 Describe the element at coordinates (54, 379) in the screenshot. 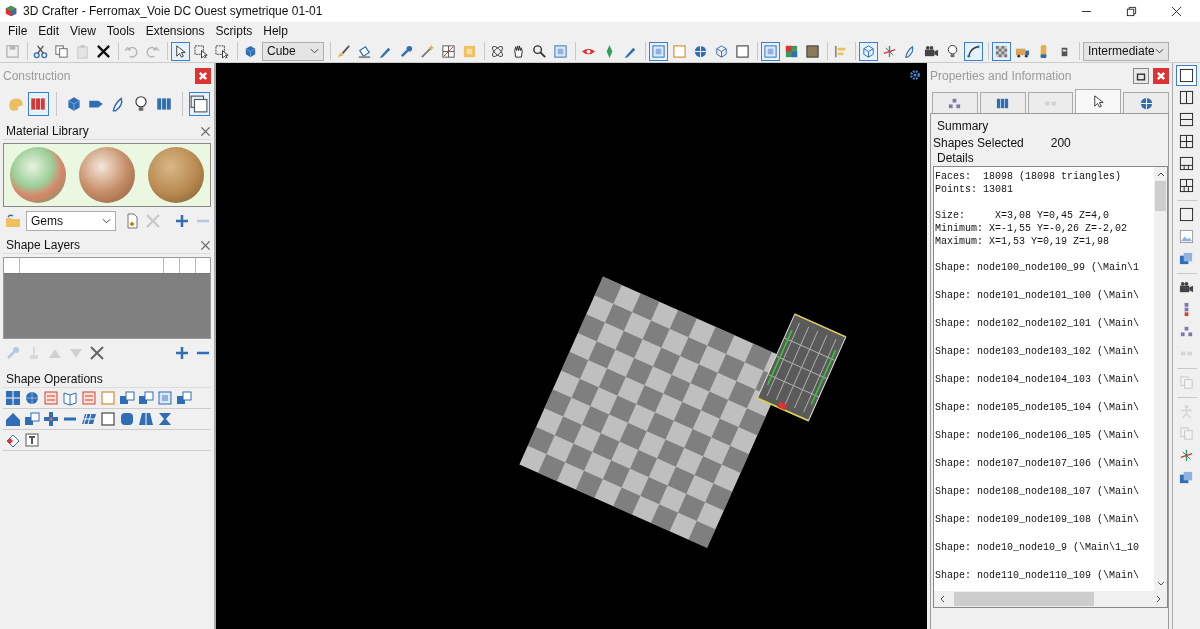

I see `section-title: Shape Operations` at that location.